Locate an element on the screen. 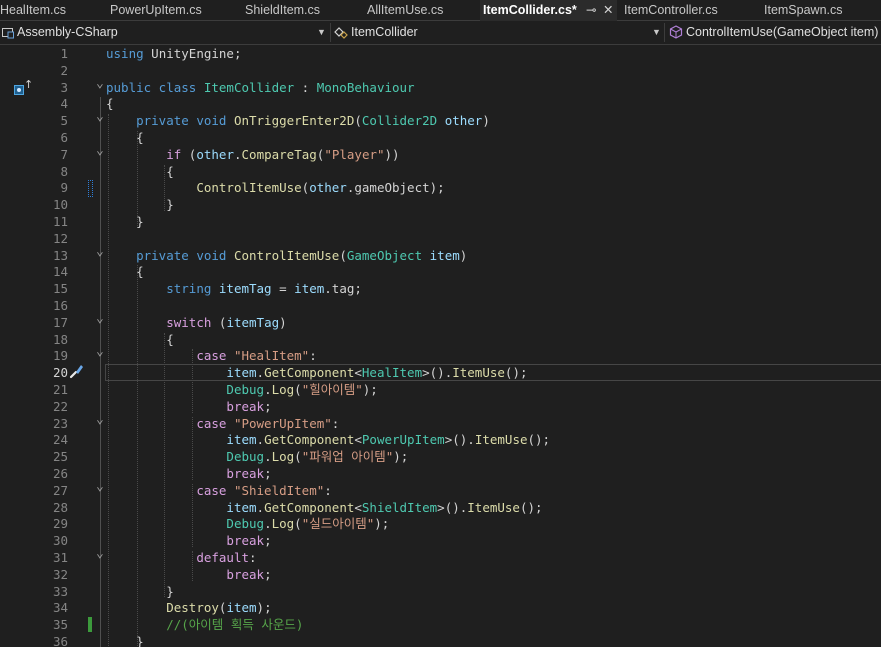 Image resolution: width=881 pixels, height=647 pixels. code-text: if (other.CompareTag("Player")) is located at coordinates (252, 154).